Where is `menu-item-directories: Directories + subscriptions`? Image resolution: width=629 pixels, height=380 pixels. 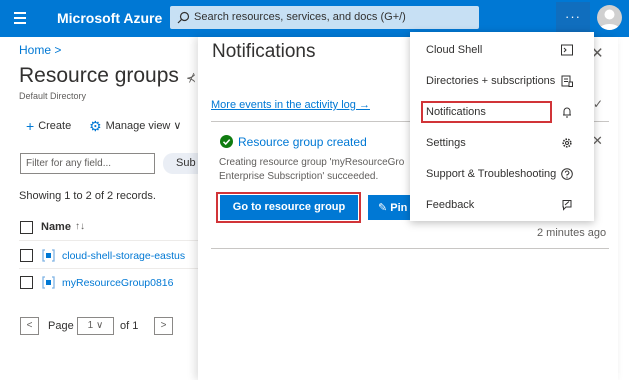
menu-item-directories: Directories + subscriptions is located at coordinates (502, 80).